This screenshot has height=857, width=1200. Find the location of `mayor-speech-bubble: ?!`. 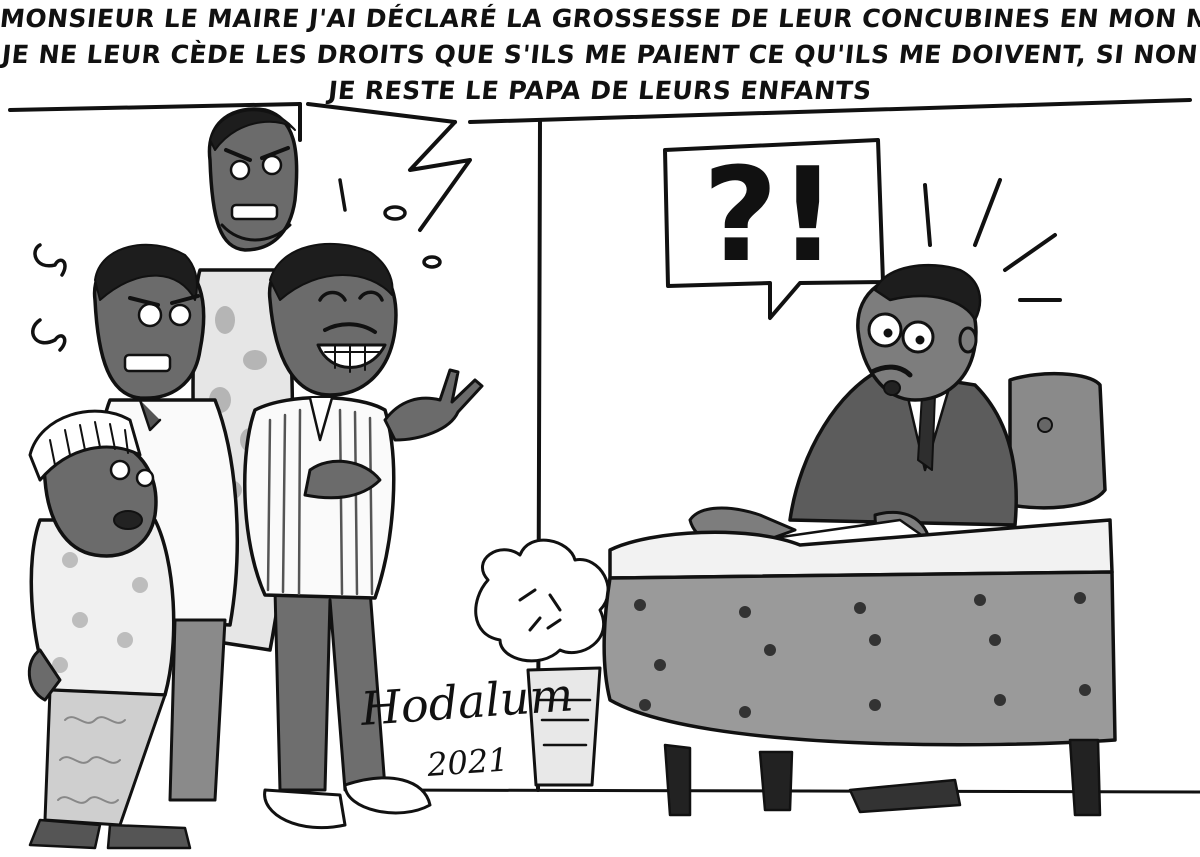

mayor-speech-bubble: ?! is located at coordinates (774, 229).